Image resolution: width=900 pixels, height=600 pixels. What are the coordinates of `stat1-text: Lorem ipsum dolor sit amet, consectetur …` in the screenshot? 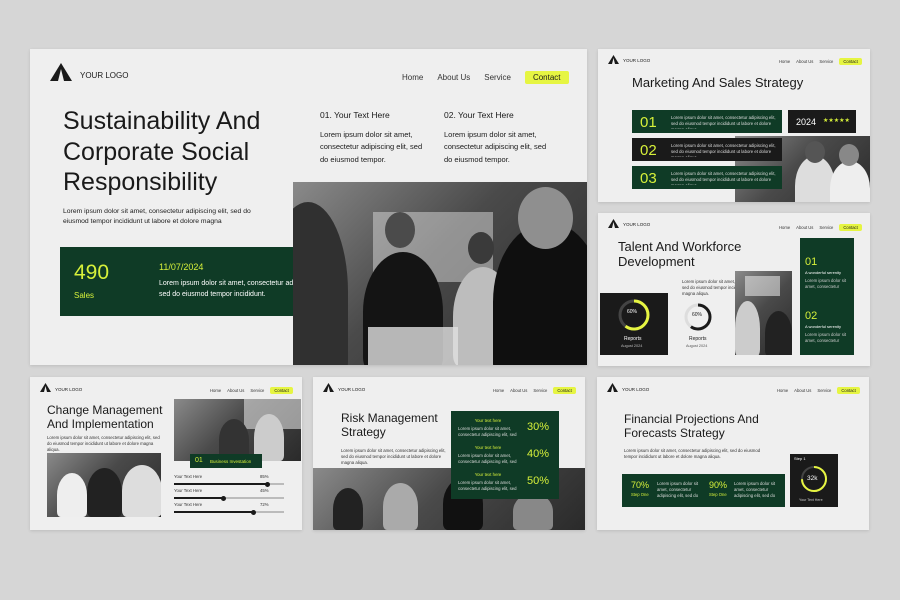 It's located at (678, 489).